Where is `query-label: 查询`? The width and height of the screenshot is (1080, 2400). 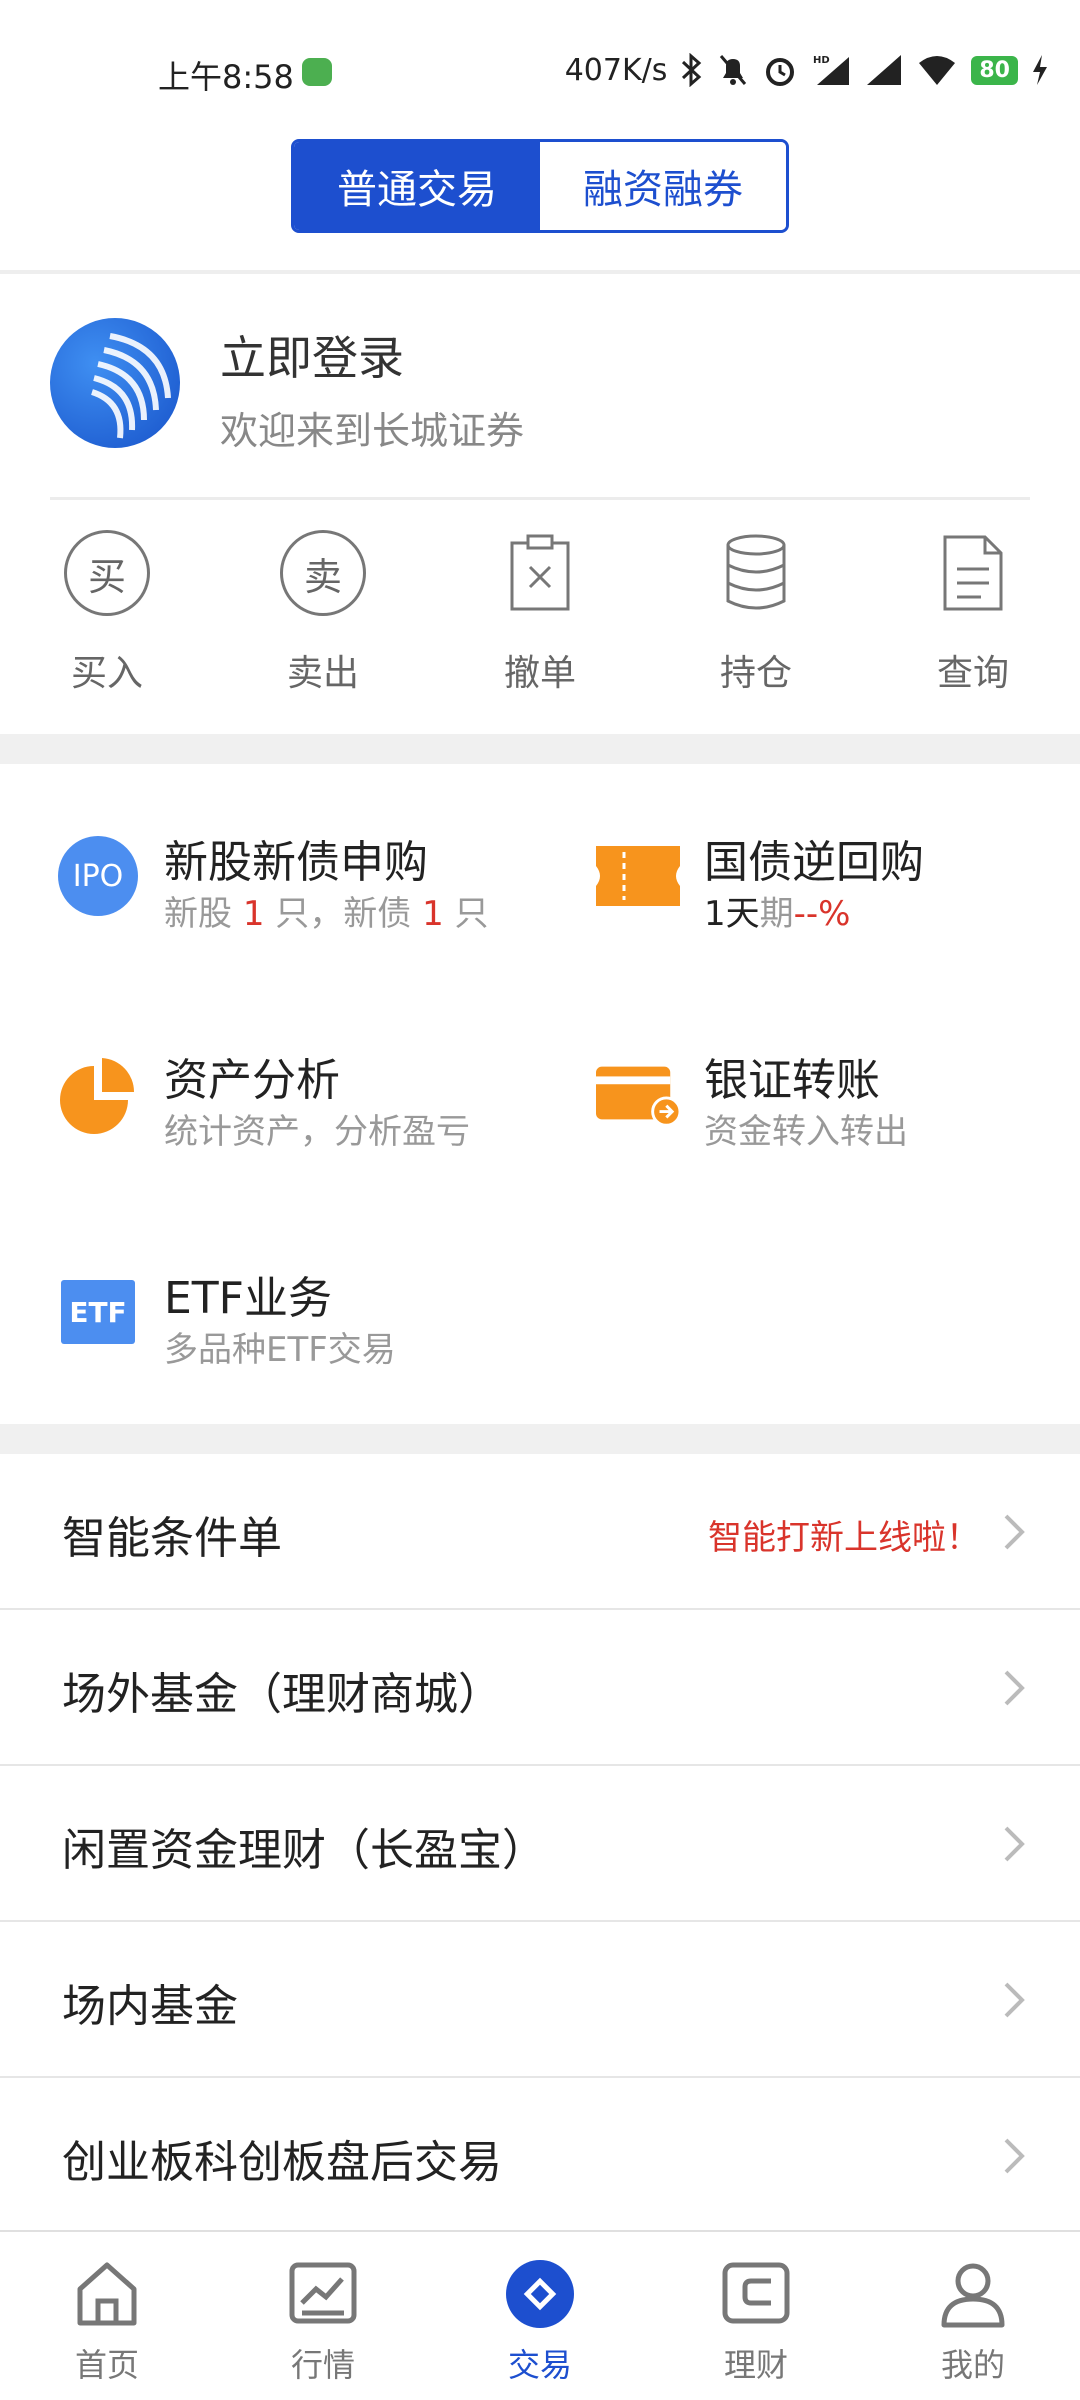 query-label: 查询 is located at coordinates (972, 673).